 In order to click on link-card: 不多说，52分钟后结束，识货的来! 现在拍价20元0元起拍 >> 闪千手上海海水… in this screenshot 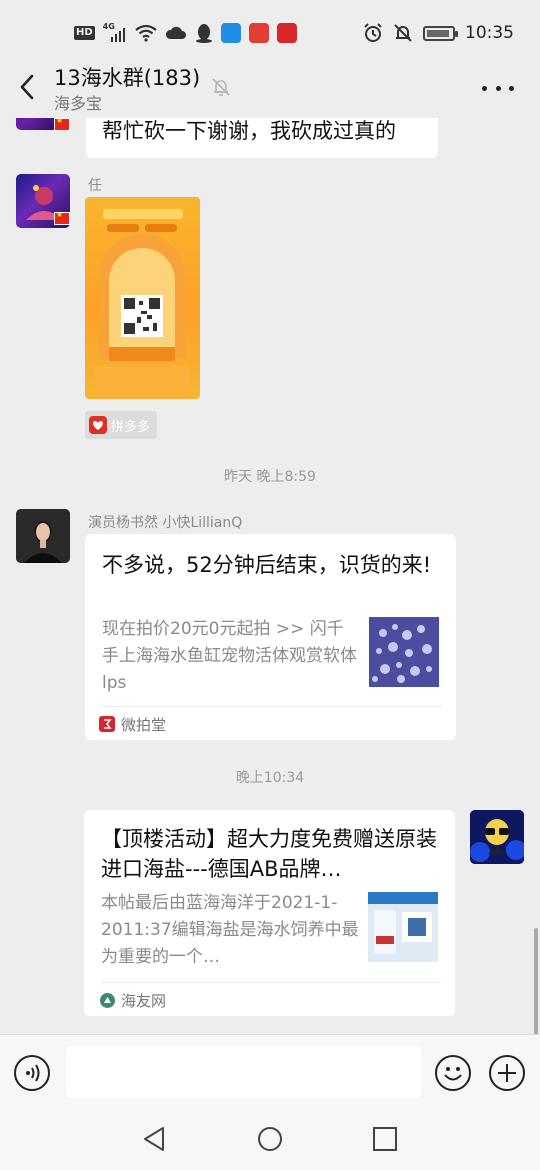, I will do `click(270, 637)`.